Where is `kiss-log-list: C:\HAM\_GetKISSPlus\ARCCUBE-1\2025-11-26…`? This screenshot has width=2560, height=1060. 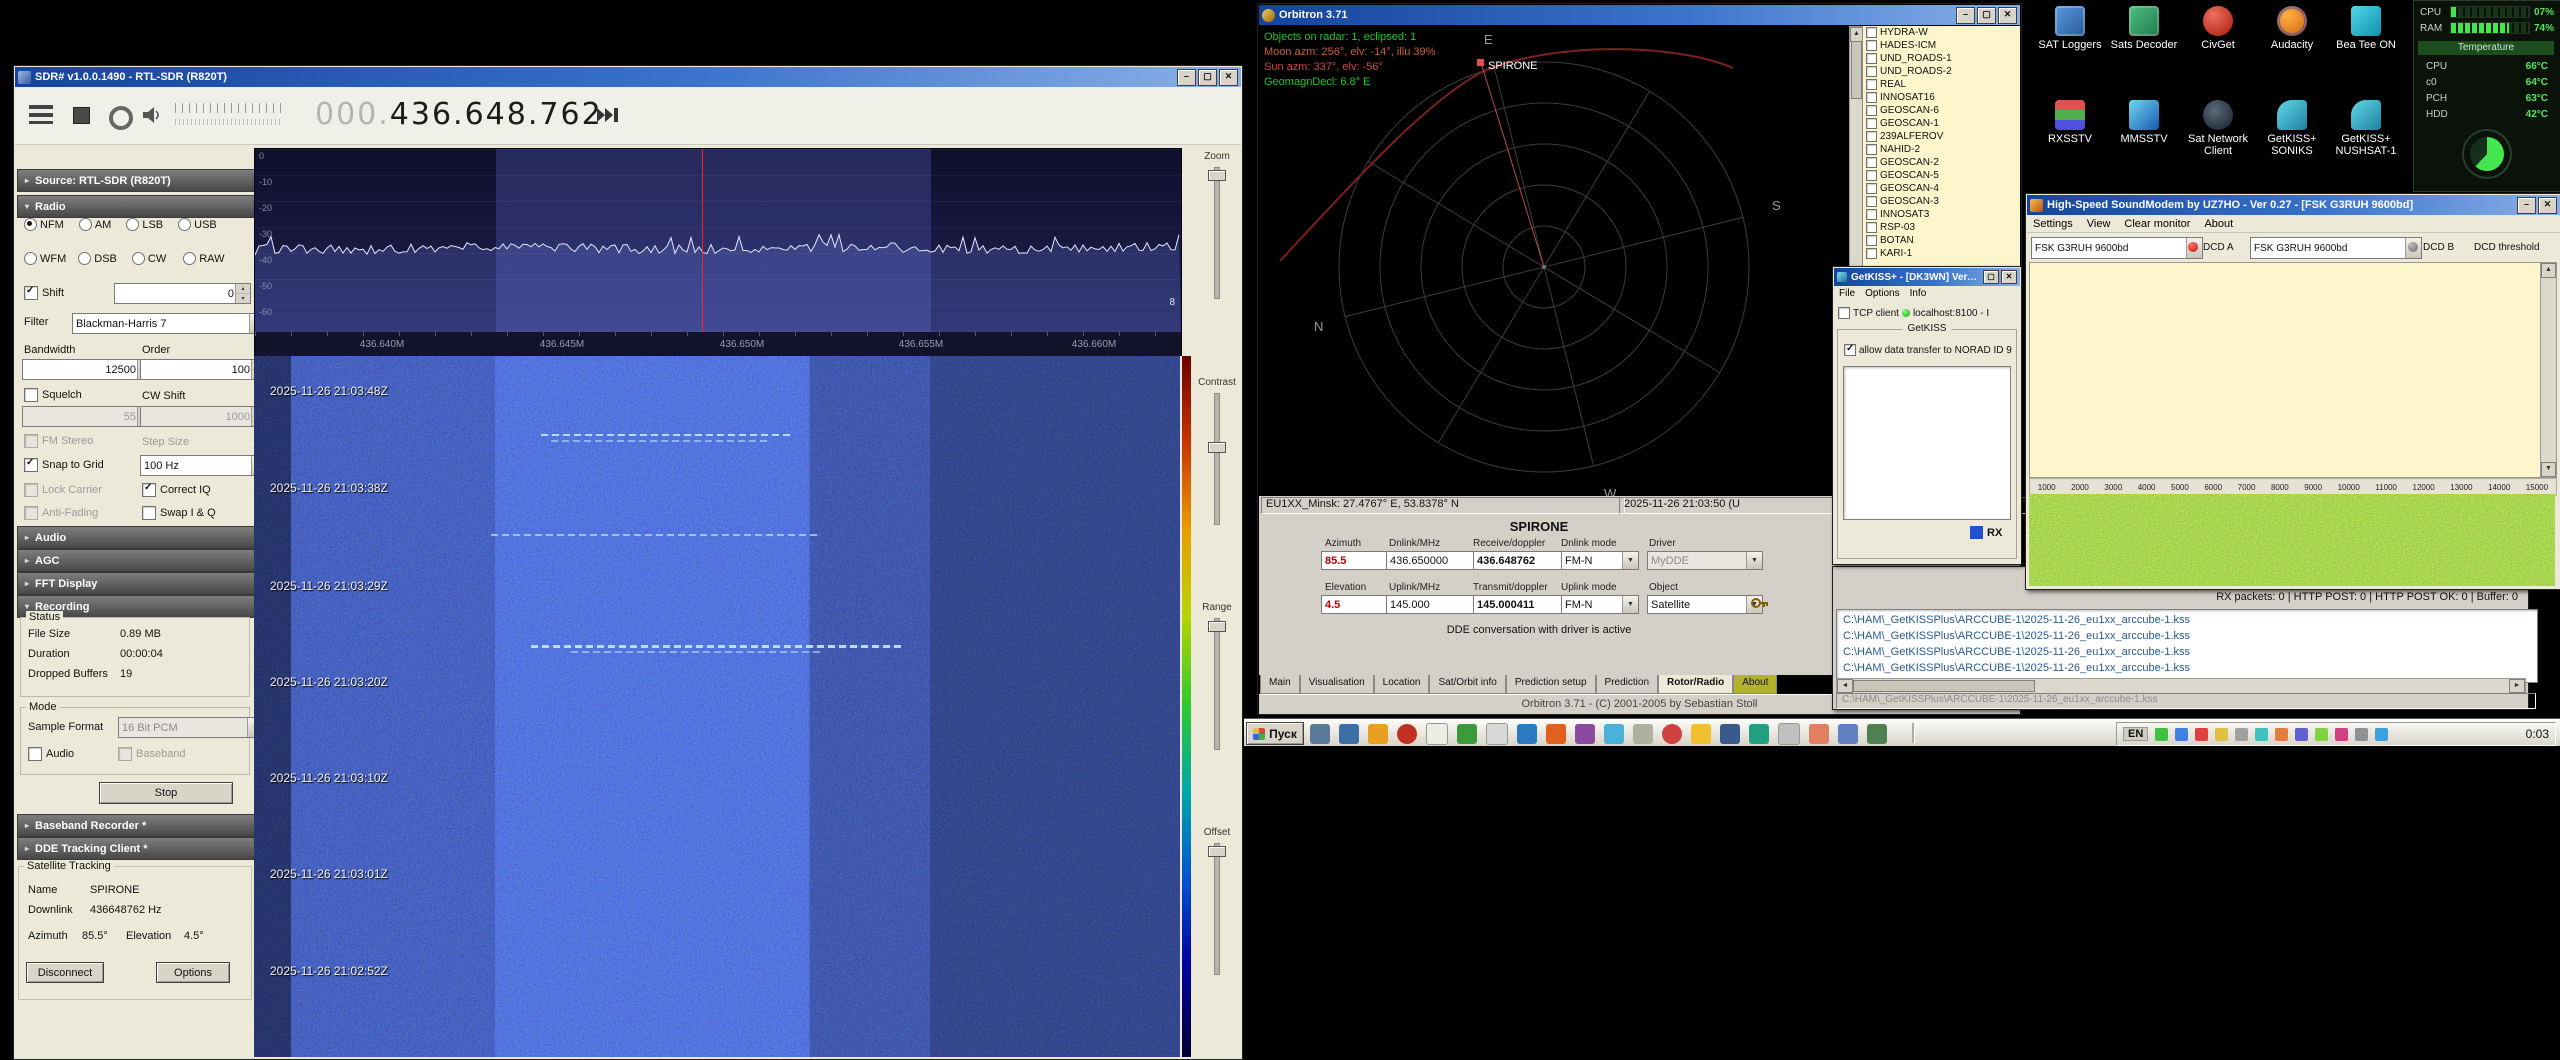 kiss-log-list: C:\HAM\_GetKISSPlus\ARCCUBE-1\2025-11-26… is located at coordinates (2187, 646).